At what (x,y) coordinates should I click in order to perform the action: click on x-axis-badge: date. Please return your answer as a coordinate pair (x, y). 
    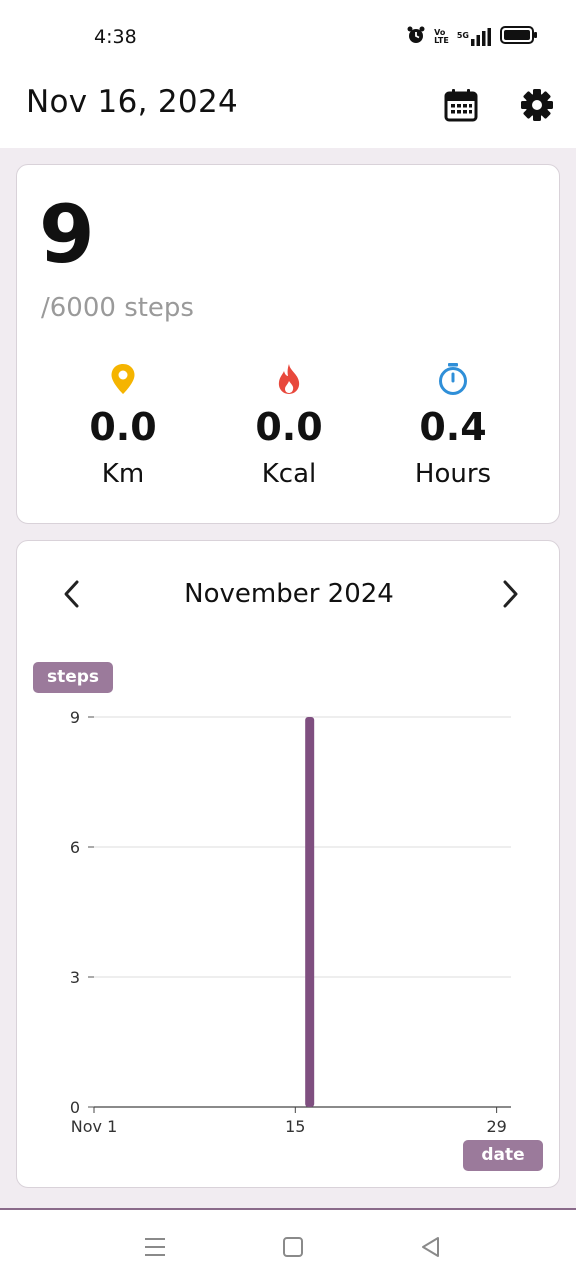
    Looking at the image, I should click on (503, 1155).